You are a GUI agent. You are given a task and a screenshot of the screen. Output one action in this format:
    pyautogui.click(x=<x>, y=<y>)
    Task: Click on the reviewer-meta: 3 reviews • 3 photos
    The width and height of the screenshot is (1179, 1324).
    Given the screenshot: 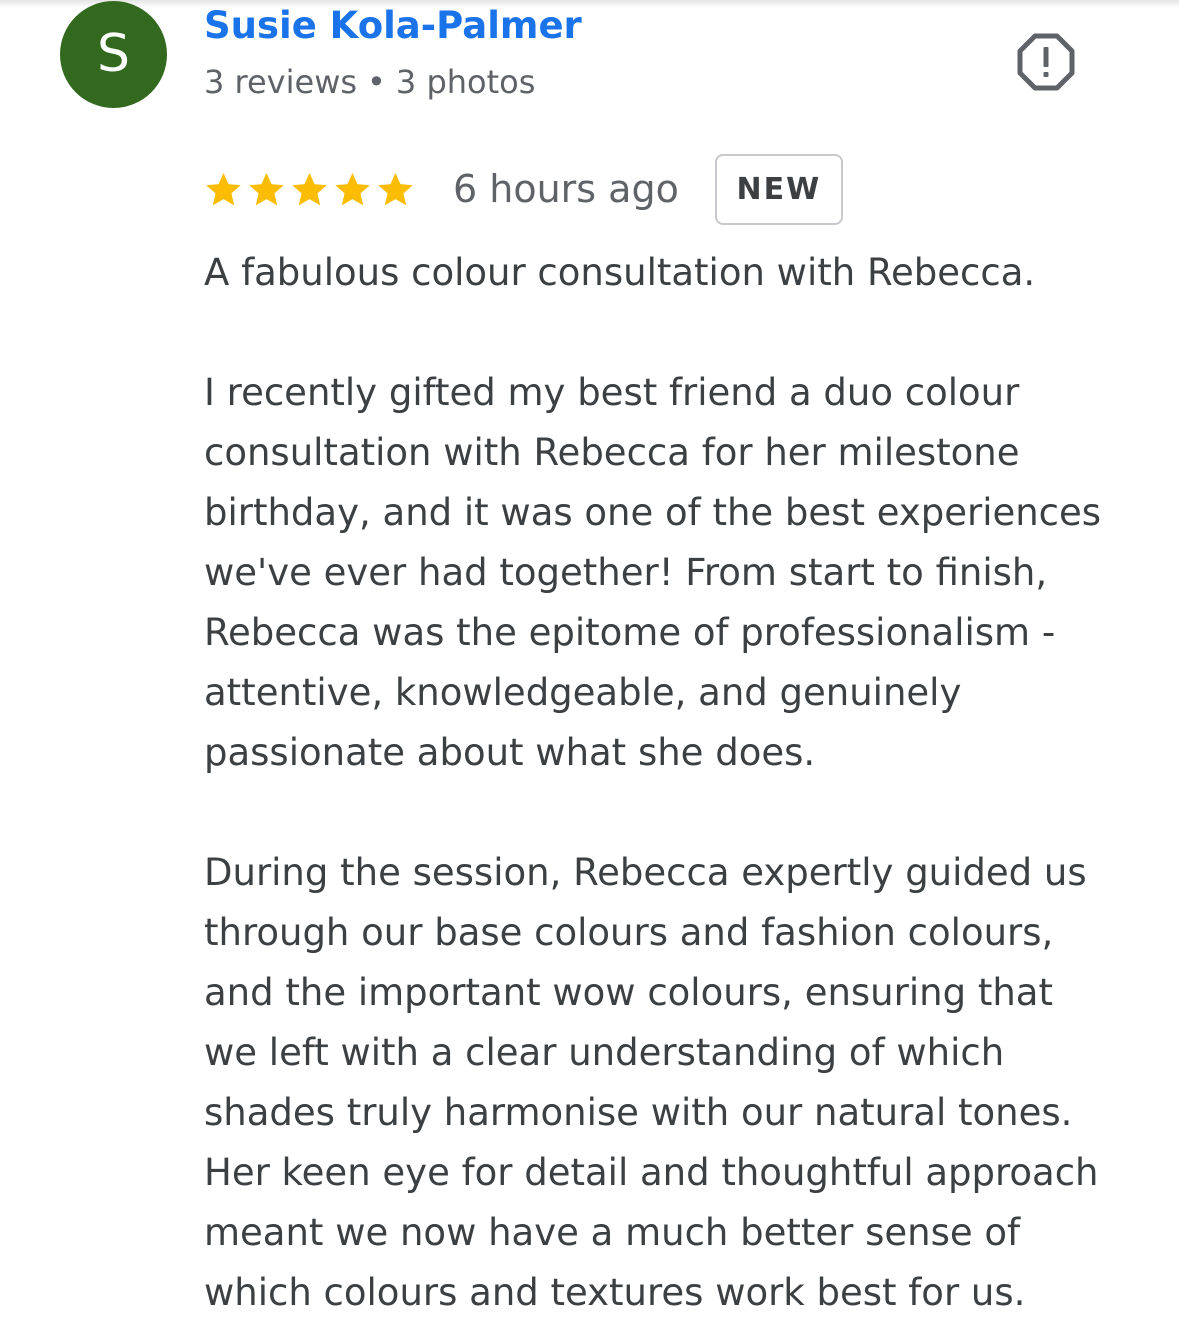 What is the action you would take?
    pyautogui.click(x=369, y=82)
    